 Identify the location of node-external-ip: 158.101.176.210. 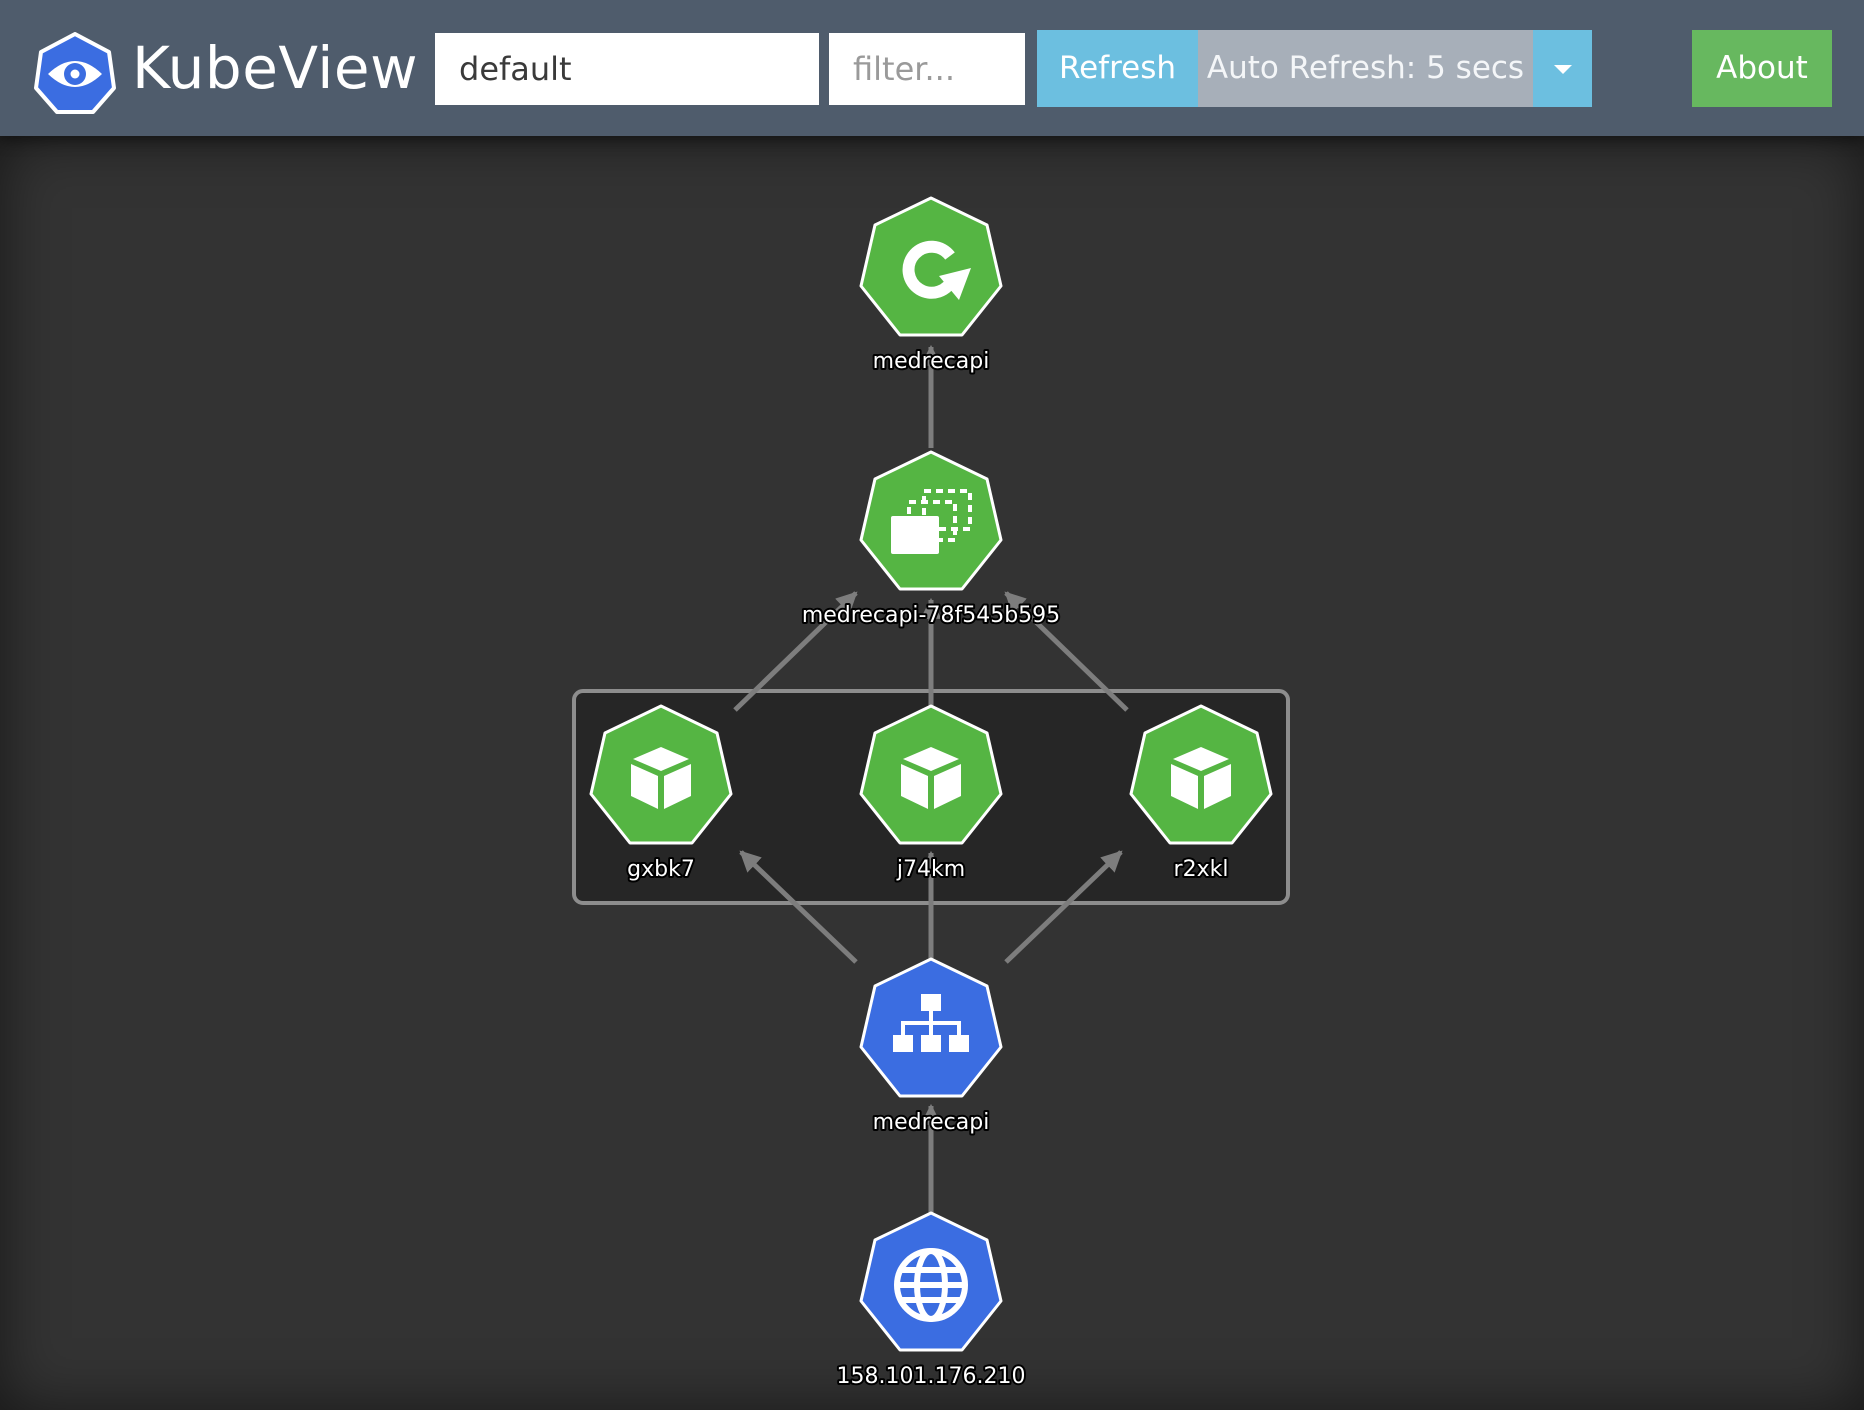
(931, 1301).